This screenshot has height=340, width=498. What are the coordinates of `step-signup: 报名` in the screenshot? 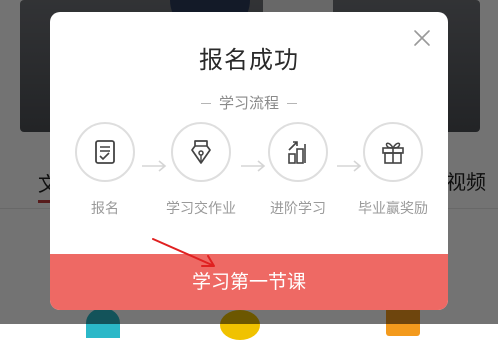 It's located at (105, 170).